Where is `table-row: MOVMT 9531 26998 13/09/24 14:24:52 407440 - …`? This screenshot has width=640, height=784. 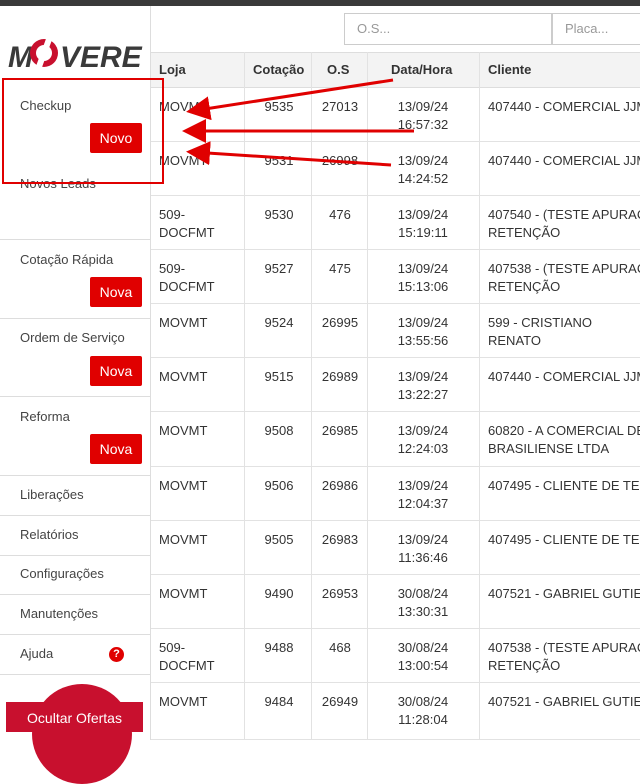 table-row: MOVMT 9531 26998 13/09/24 14:24:52 407440 - … is located at coordinates (395, 169).